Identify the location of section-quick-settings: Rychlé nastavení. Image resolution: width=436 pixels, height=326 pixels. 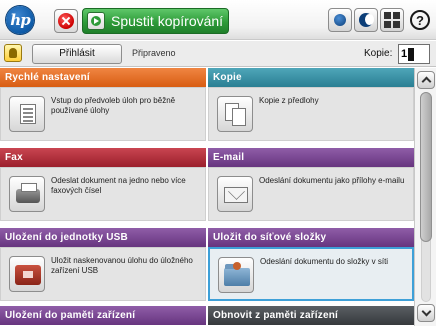
(103, 77).